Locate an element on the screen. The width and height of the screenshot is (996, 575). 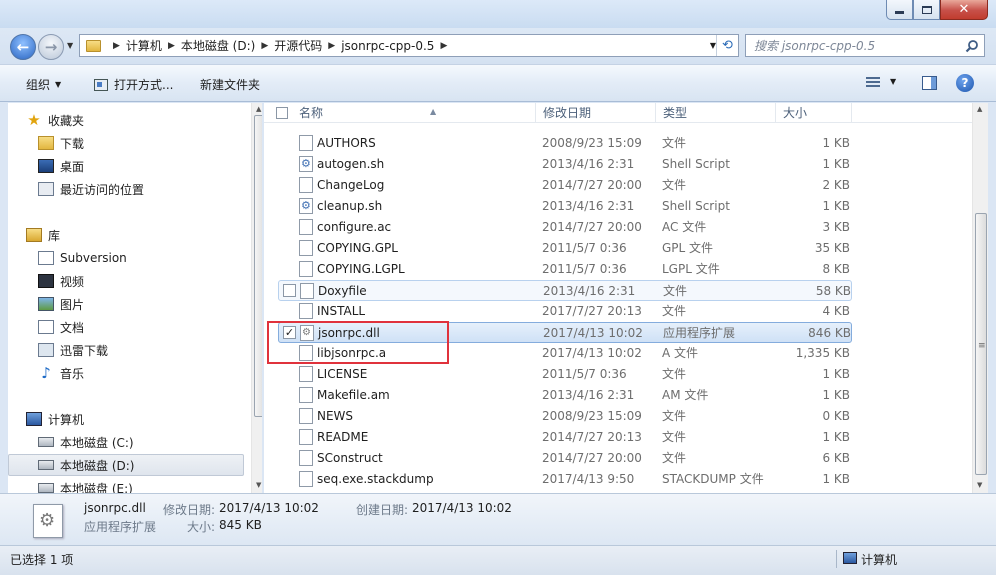
search-input: 搜索 jsonrpc-cpp-0.5 is located at coordinates (865, 45).